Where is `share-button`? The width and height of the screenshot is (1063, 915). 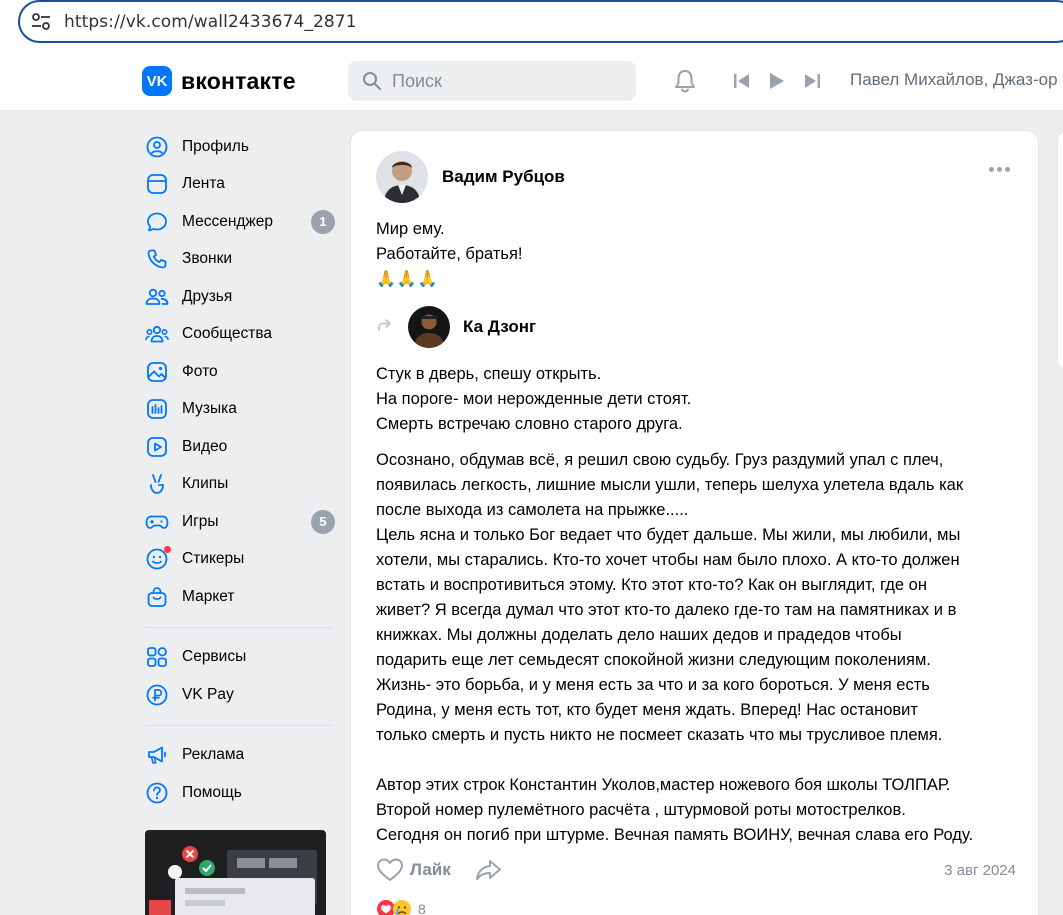
share-button is located at coordinates (489, 870).